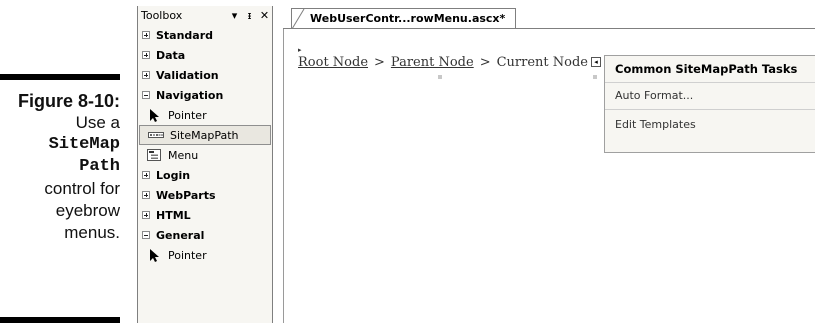  I want to click on toolbox-title-bar: Toolbox ▾ ᵻ ✕, so click(205, 15).